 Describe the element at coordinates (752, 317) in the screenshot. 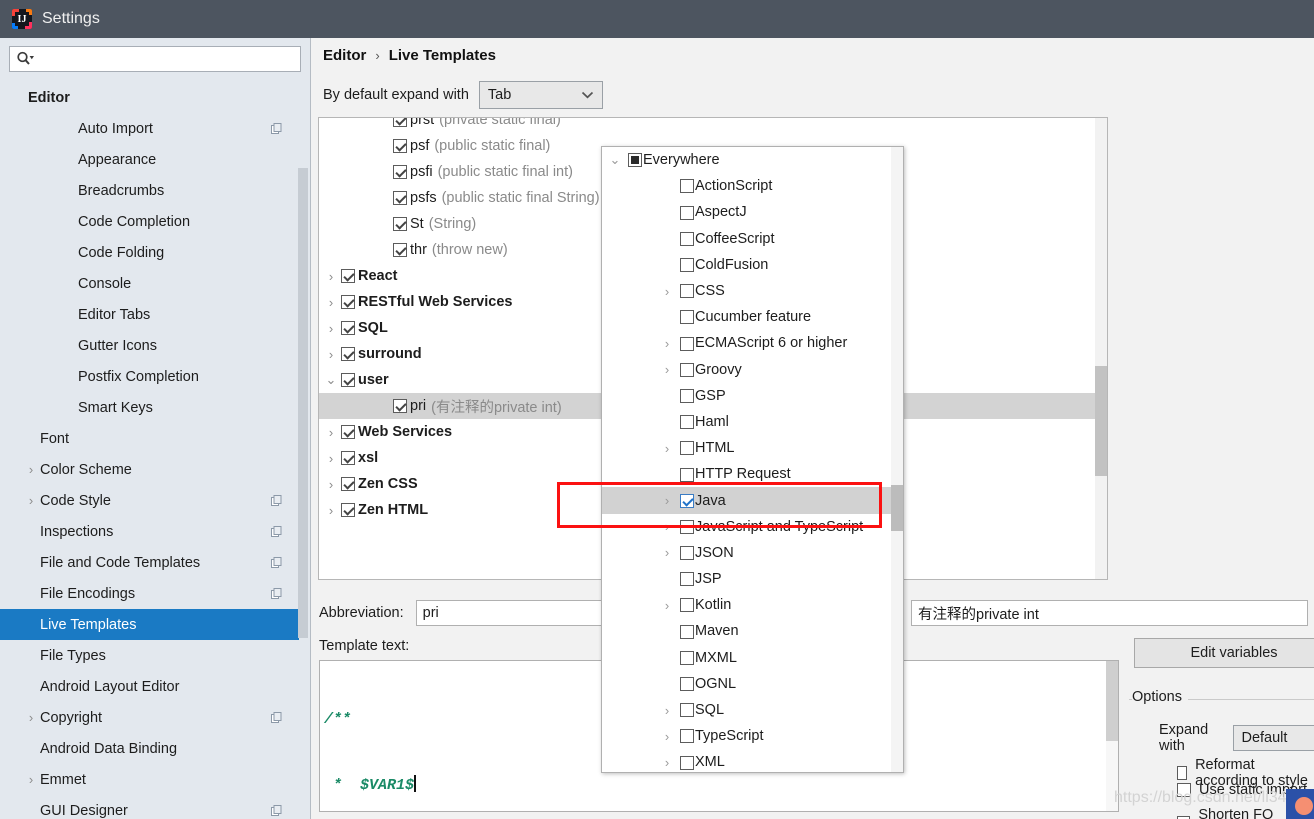

I see `context-row-cucumber-feature: Cucumber feature` at that location.